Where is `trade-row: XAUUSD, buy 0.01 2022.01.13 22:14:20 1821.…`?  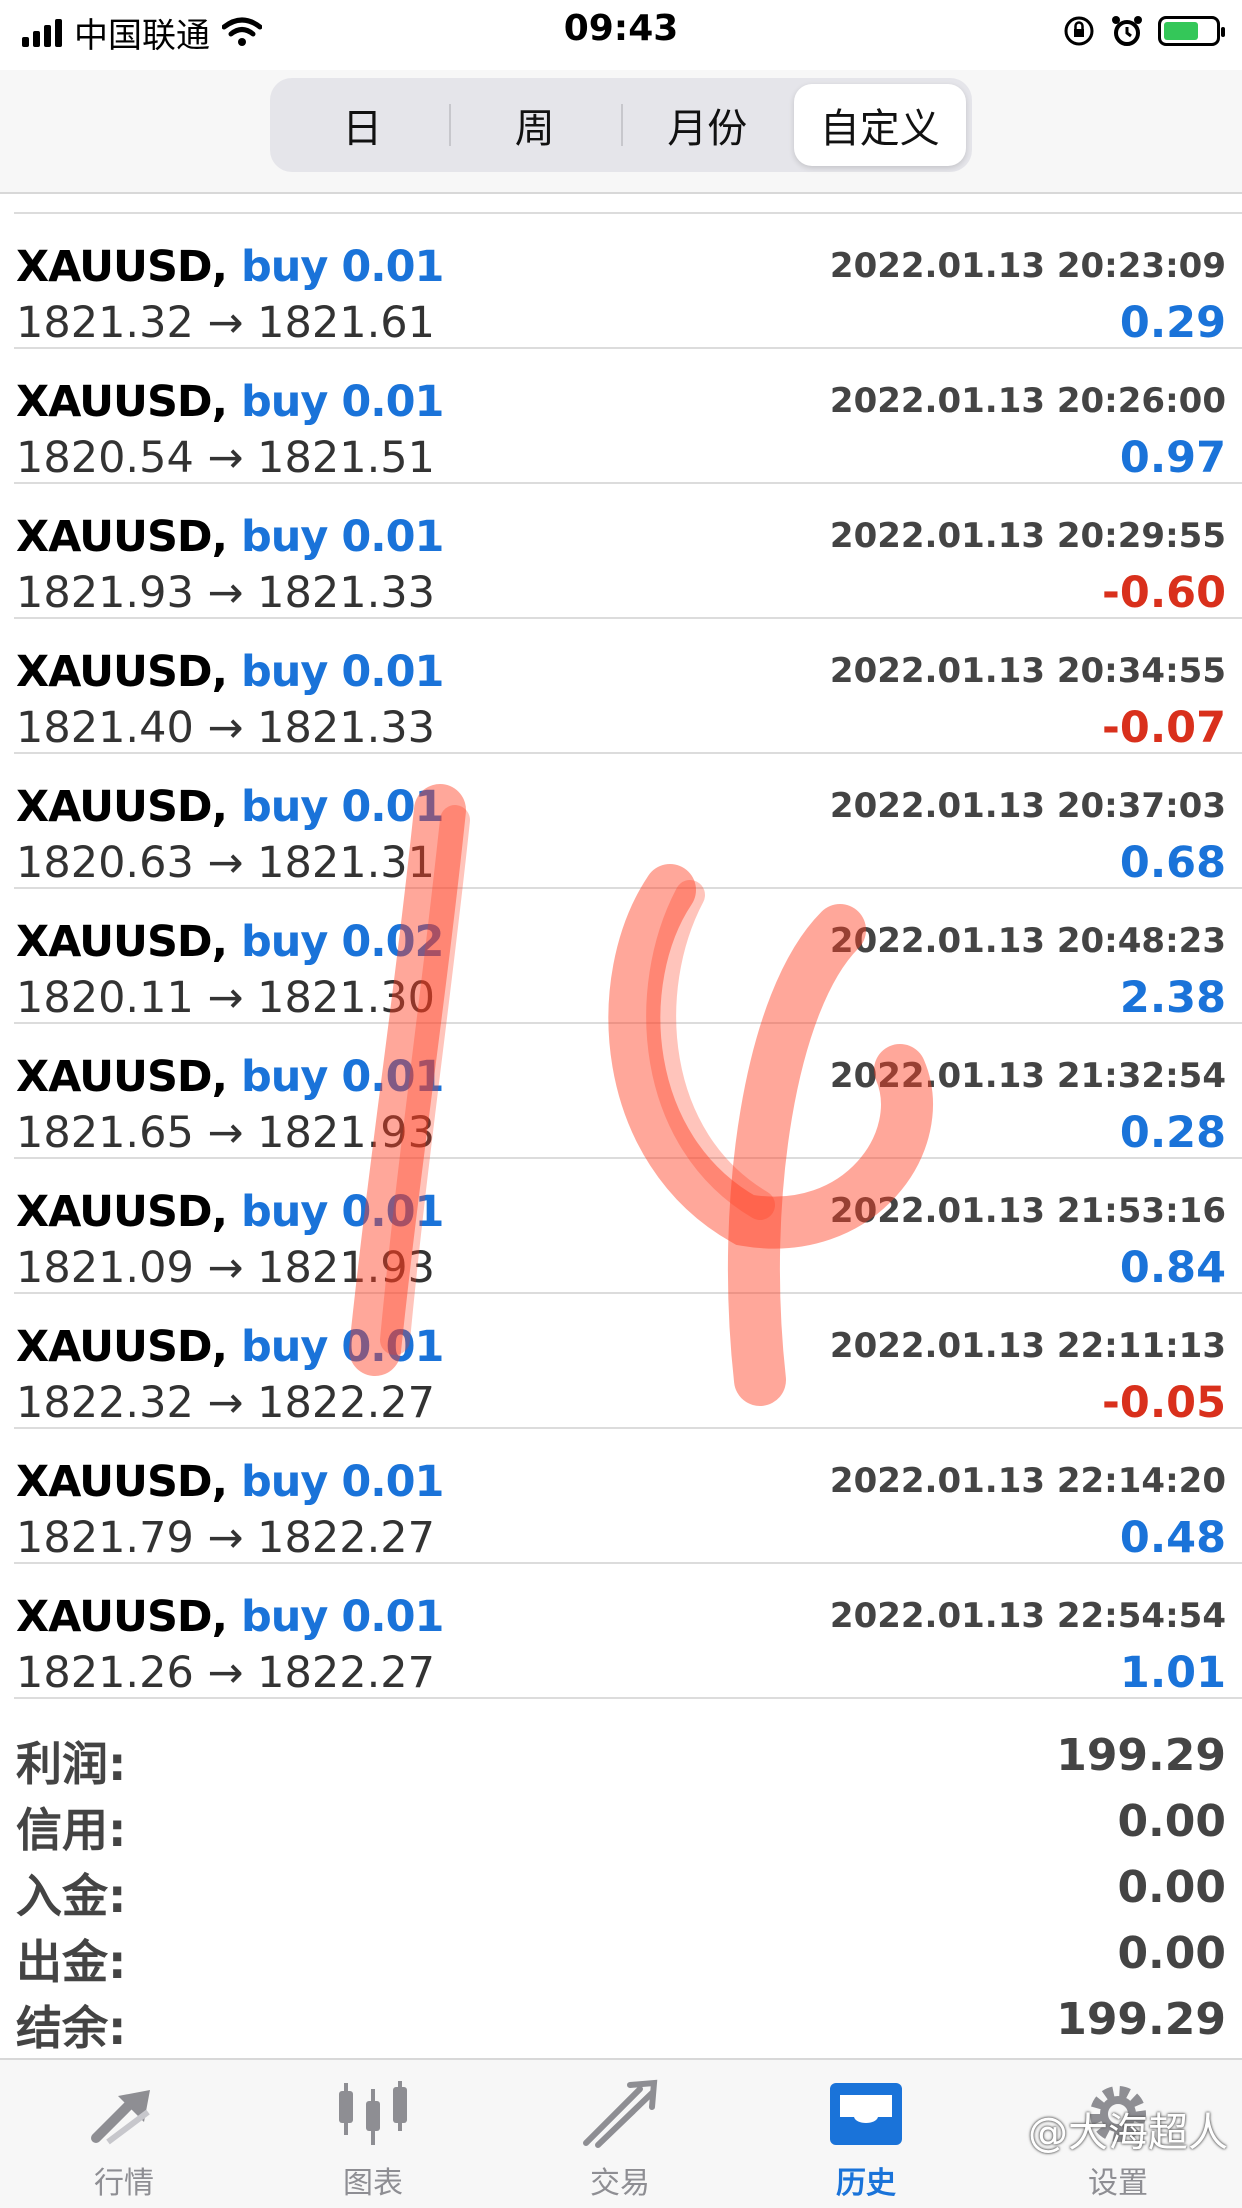
trade-row: XAUUSD, buy 0.01 2022.01.13 22:14:20 1821.… is located at coordinates (628, 1496).